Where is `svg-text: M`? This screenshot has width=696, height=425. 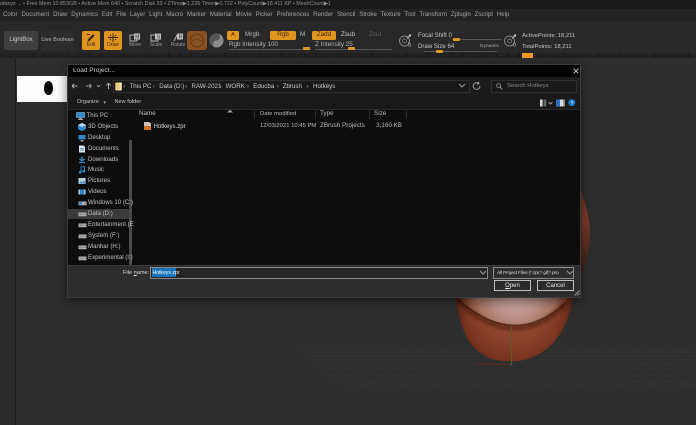 svg-text: M is located at coordinates (137, 38).